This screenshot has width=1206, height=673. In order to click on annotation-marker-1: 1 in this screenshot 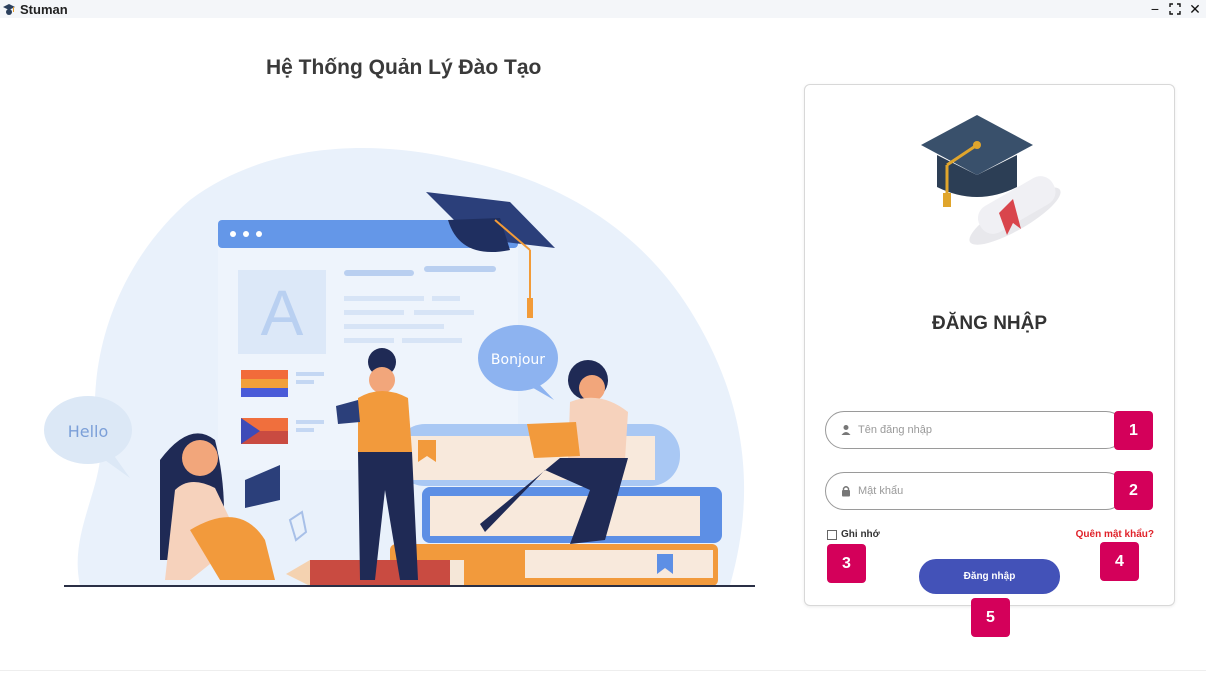, I will do `click(1133, 430)`.